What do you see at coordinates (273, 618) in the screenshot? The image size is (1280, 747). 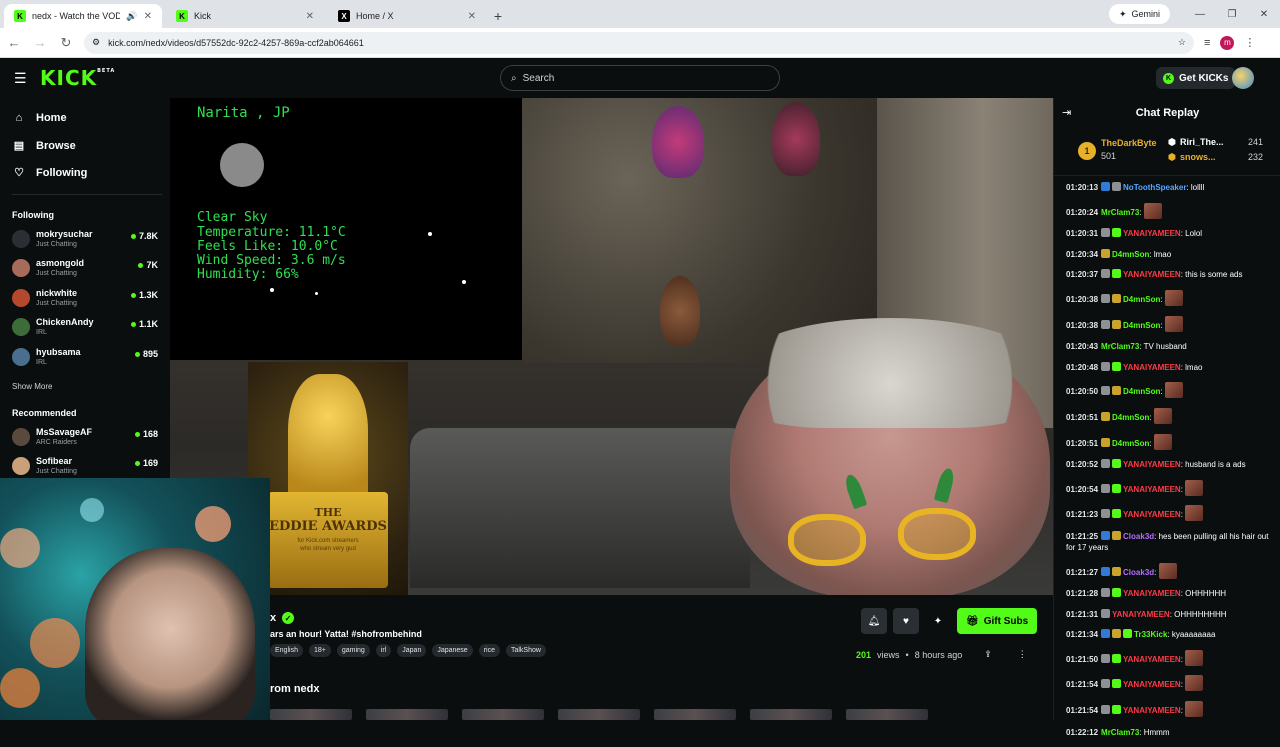 I see `channel-name: x` at bounding box center [273, 618].